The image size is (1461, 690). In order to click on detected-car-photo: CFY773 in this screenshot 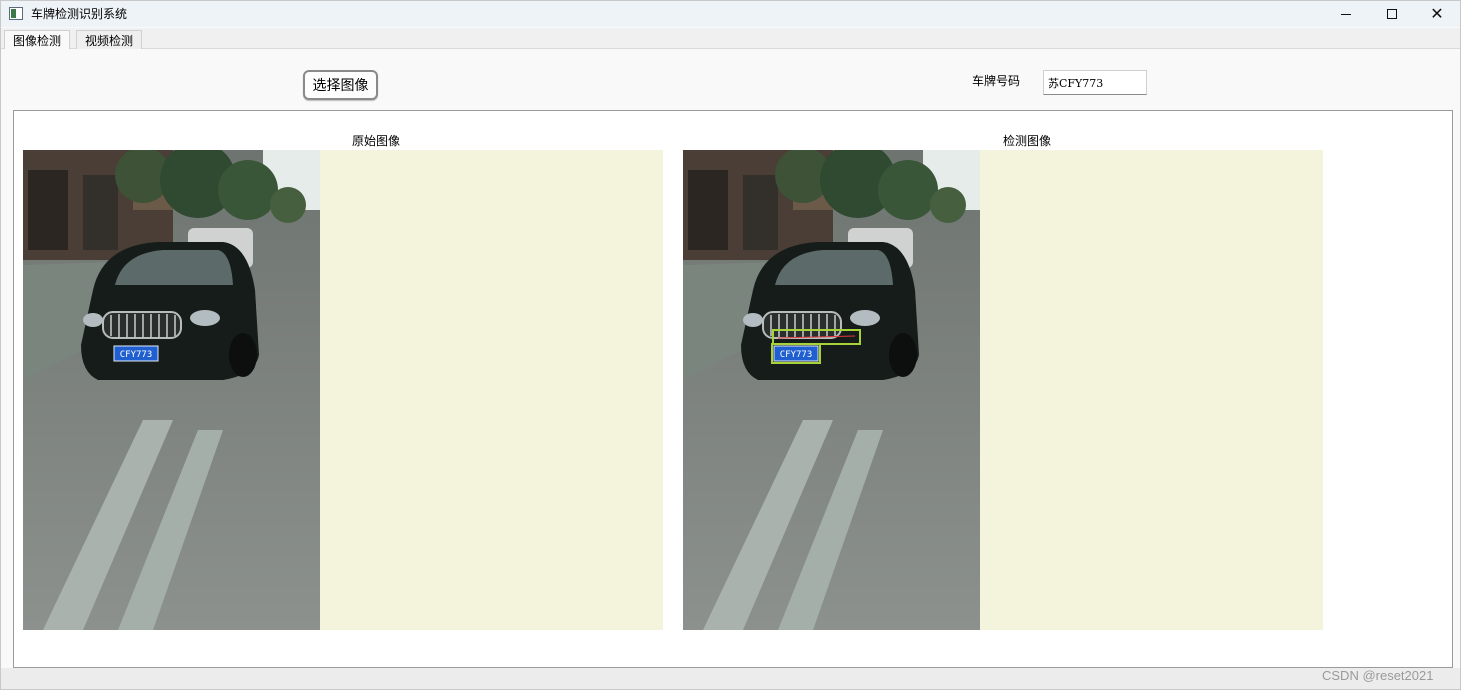, I will do `click(831, 390)`.